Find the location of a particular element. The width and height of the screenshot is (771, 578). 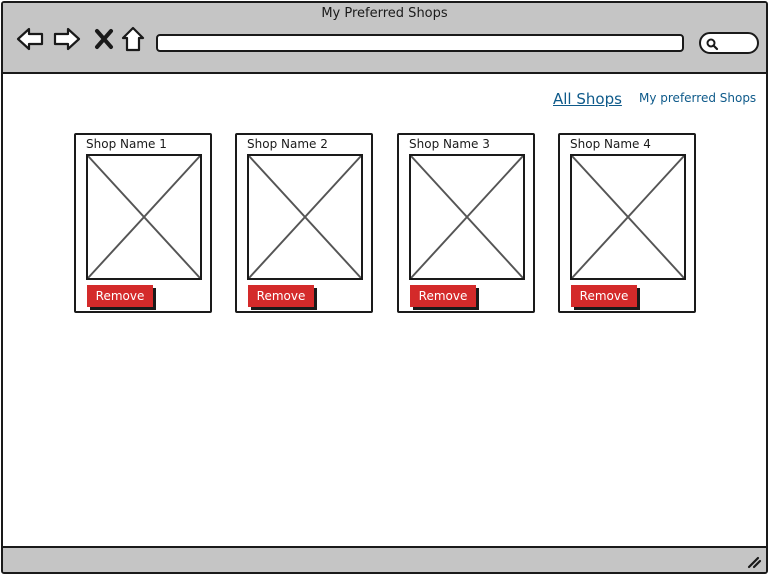

address-bar is located at coordinates (420, 43).